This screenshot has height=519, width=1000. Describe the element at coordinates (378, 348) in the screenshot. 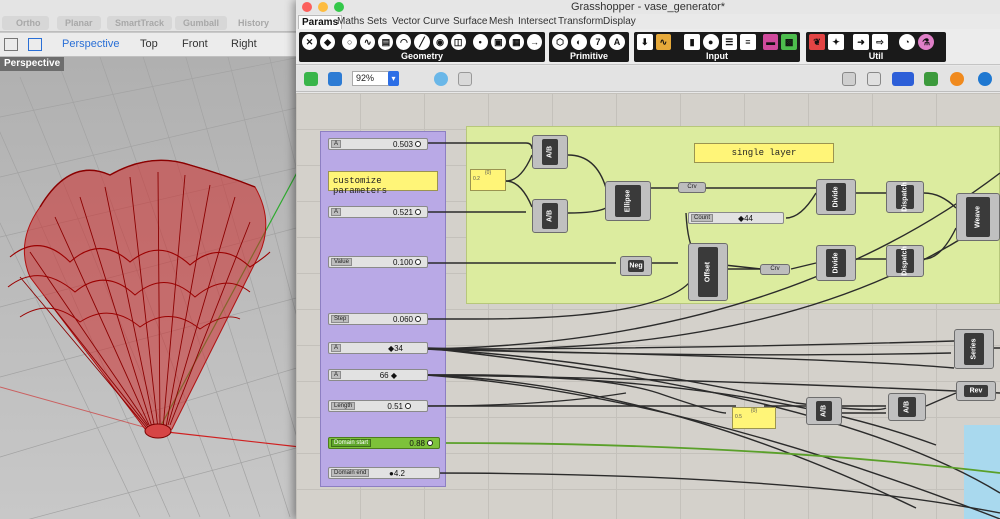

I see `slider-count-a: A ◆34` at that location.